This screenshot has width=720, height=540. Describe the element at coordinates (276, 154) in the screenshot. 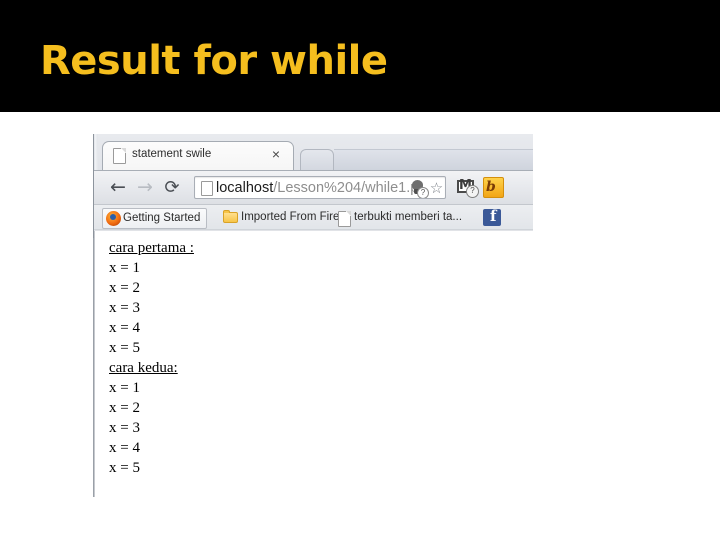

I see `close-icon: ×` at that location.